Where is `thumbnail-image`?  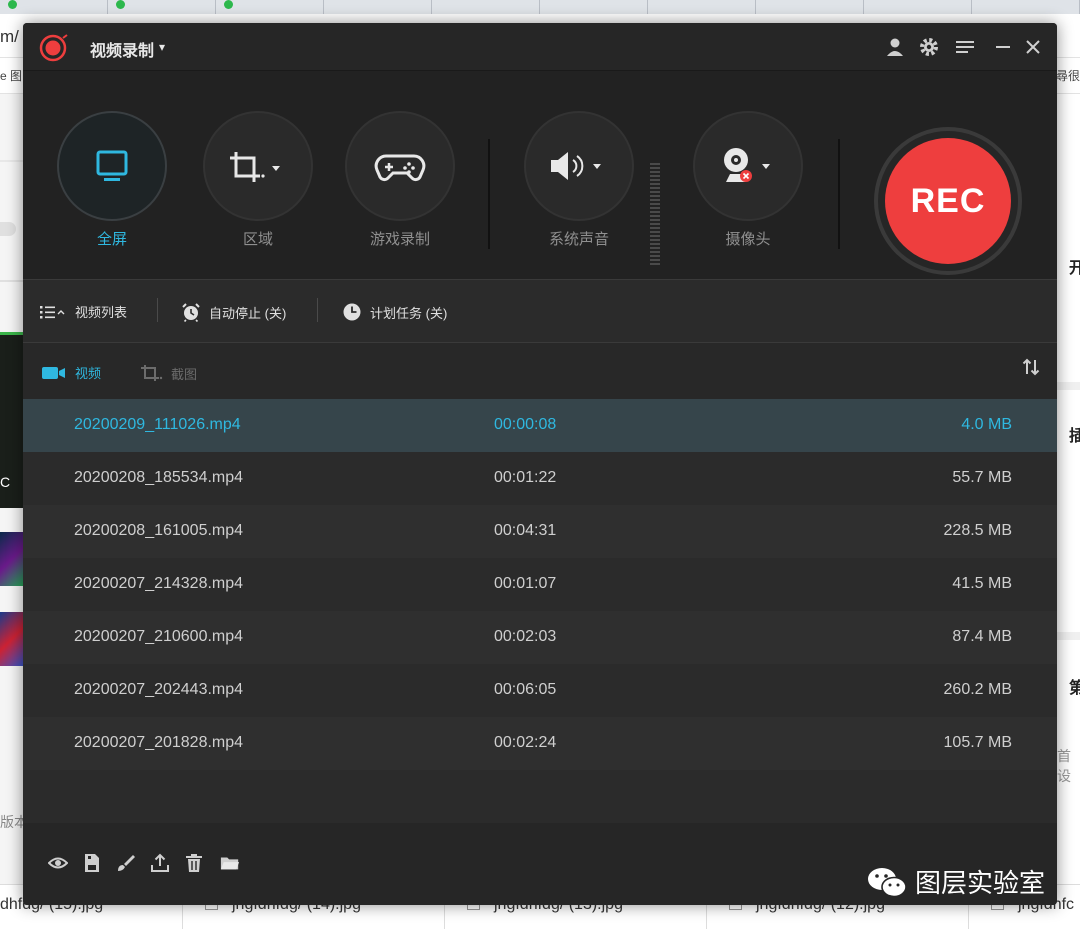
thumbnail-image is located at coordinates (12, 639).